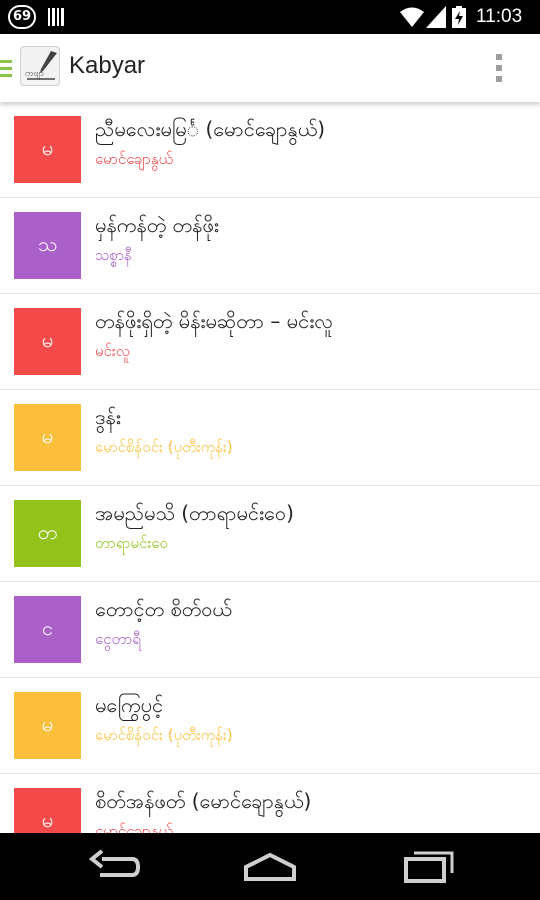 This screenshot has width=540, height=900. Describe the element at coordinates (112, 351) in the screenshot. I see `poem-author: မင်းလူ` at that location.